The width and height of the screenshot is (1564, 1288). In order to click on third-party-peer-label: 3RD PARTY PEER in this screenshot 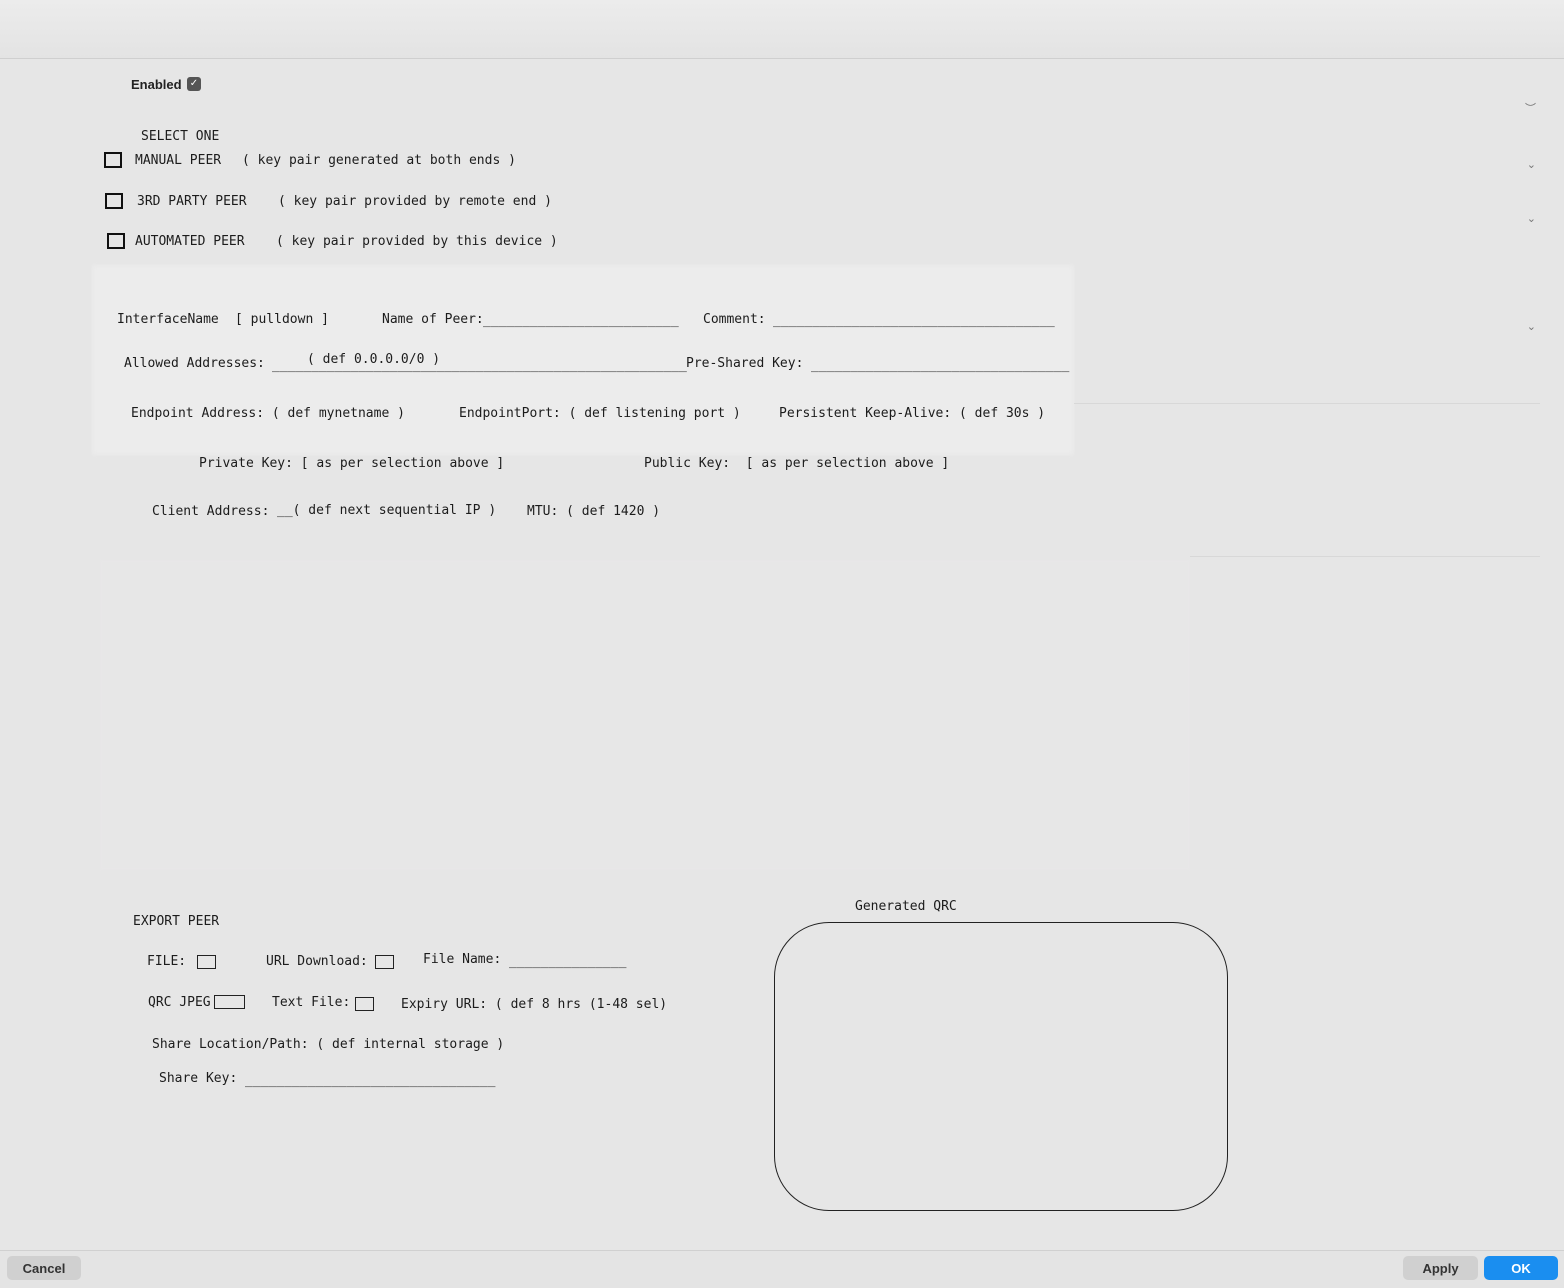, I will do `click(192, 201)`.